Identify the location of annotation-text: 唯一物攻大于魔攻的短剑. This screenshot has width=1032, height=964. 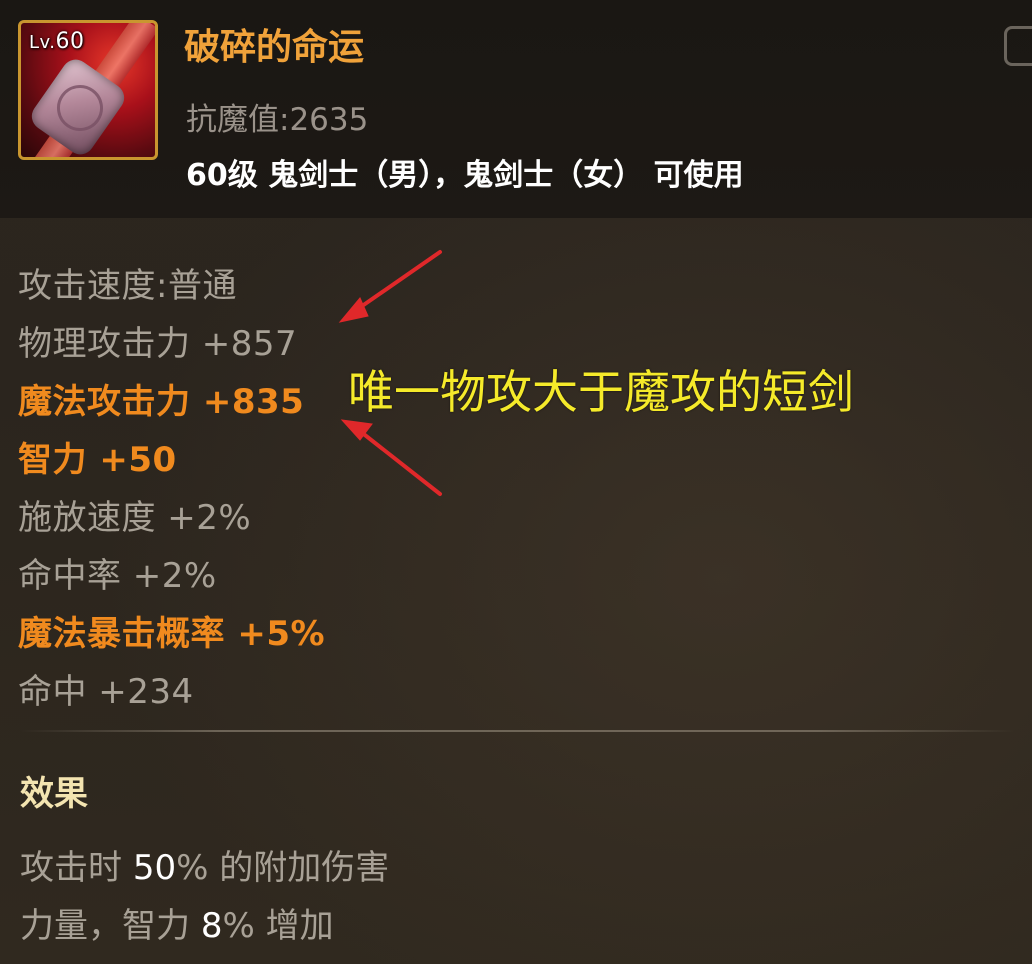
(601, 392).